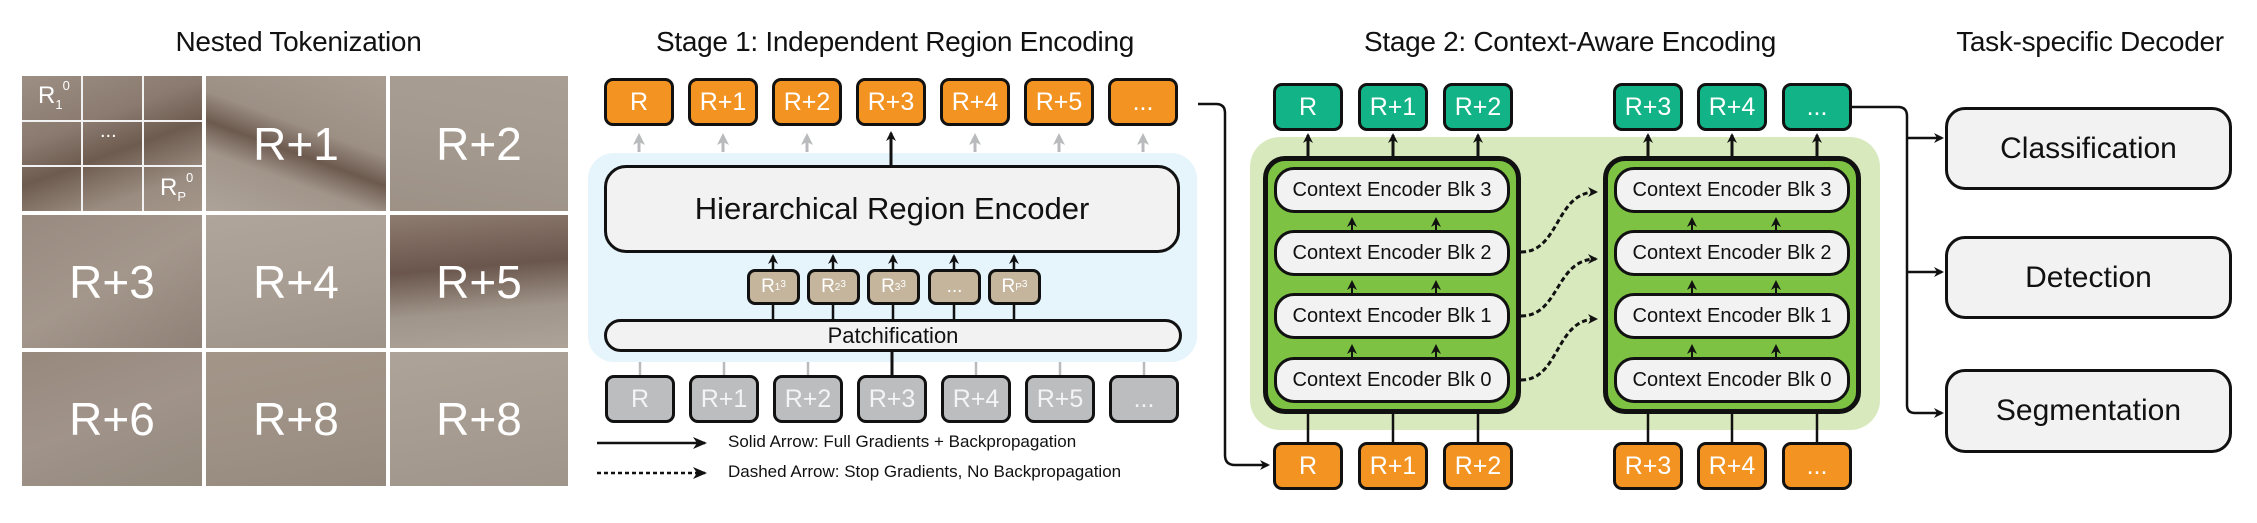 This screenshot has height=523, width=2257. I want to click on decoder-connector, so click(1898, 261).